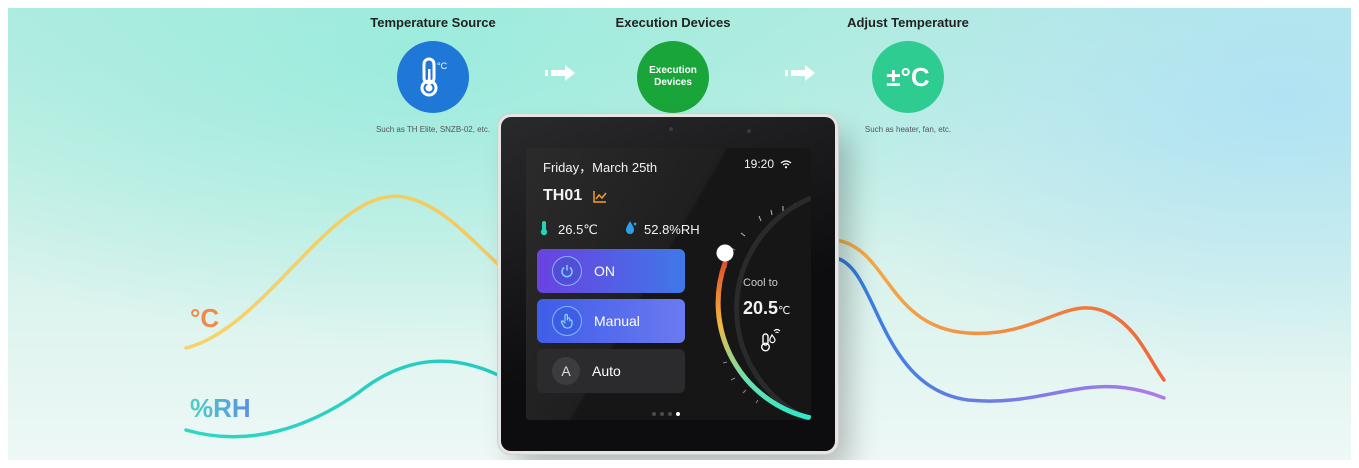 The width and height of the screenshot is (1359, 468). I want to click on auto-icon: A, so click(566, 371).